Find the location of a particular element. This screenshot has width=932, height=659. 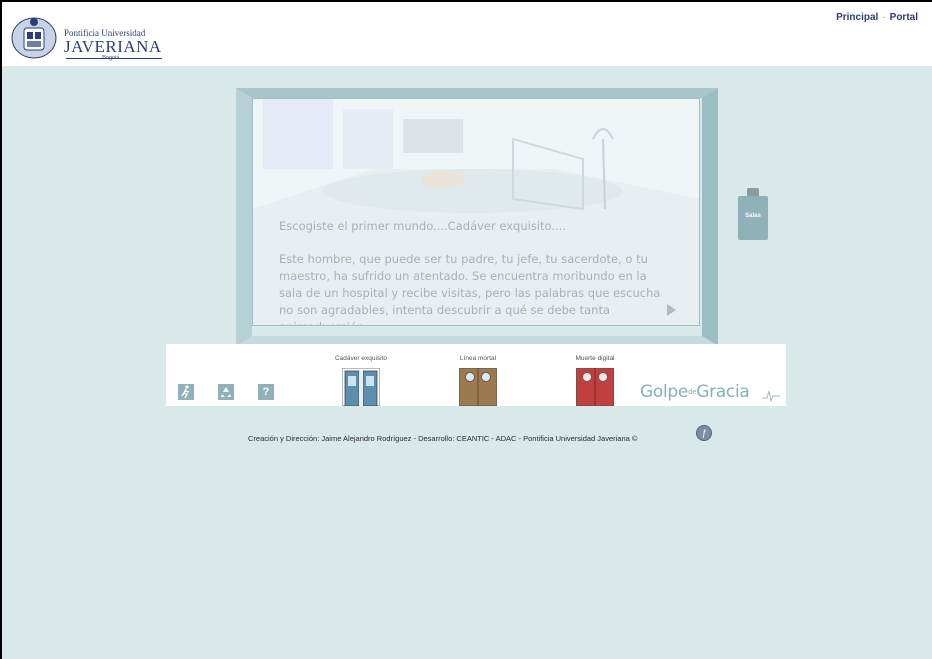

door-label-muerte: Muerte digital is located at coordinates (595, 358).